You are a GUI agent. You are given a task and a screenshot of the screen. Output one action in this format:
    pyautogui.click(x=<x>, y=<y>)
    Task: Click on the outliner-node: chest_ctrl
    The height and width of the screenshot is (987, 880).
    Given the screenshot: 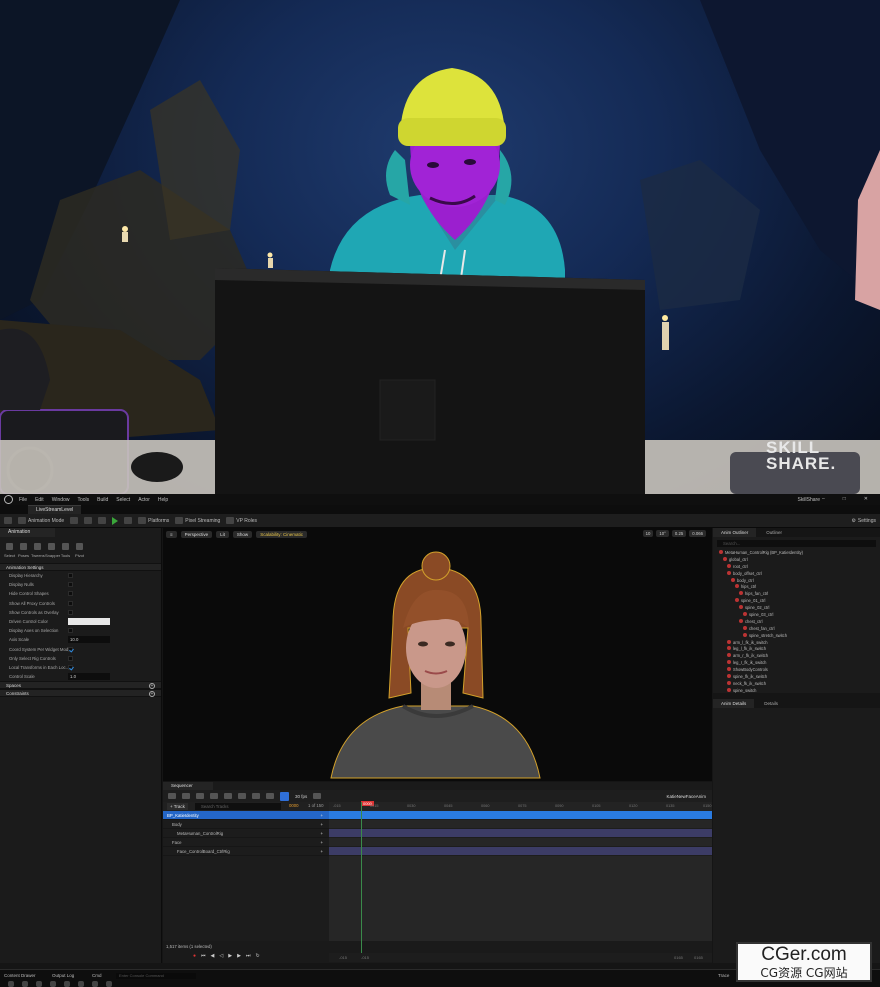 What is the action you would take?
    pyautogui.click(x=796, y=622)
    